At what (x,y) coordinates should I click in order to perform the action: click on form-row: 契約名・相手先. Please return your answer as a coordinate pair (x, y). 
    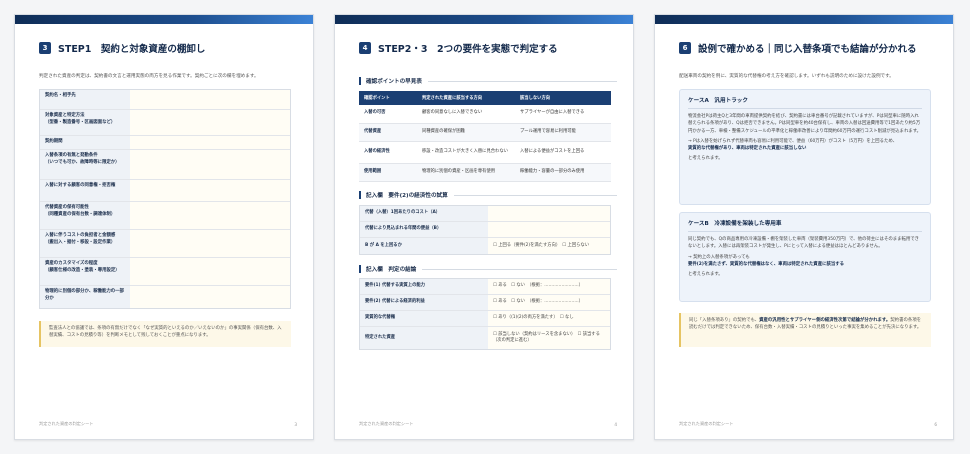
    Looking at the image, I should click on (165, 100).